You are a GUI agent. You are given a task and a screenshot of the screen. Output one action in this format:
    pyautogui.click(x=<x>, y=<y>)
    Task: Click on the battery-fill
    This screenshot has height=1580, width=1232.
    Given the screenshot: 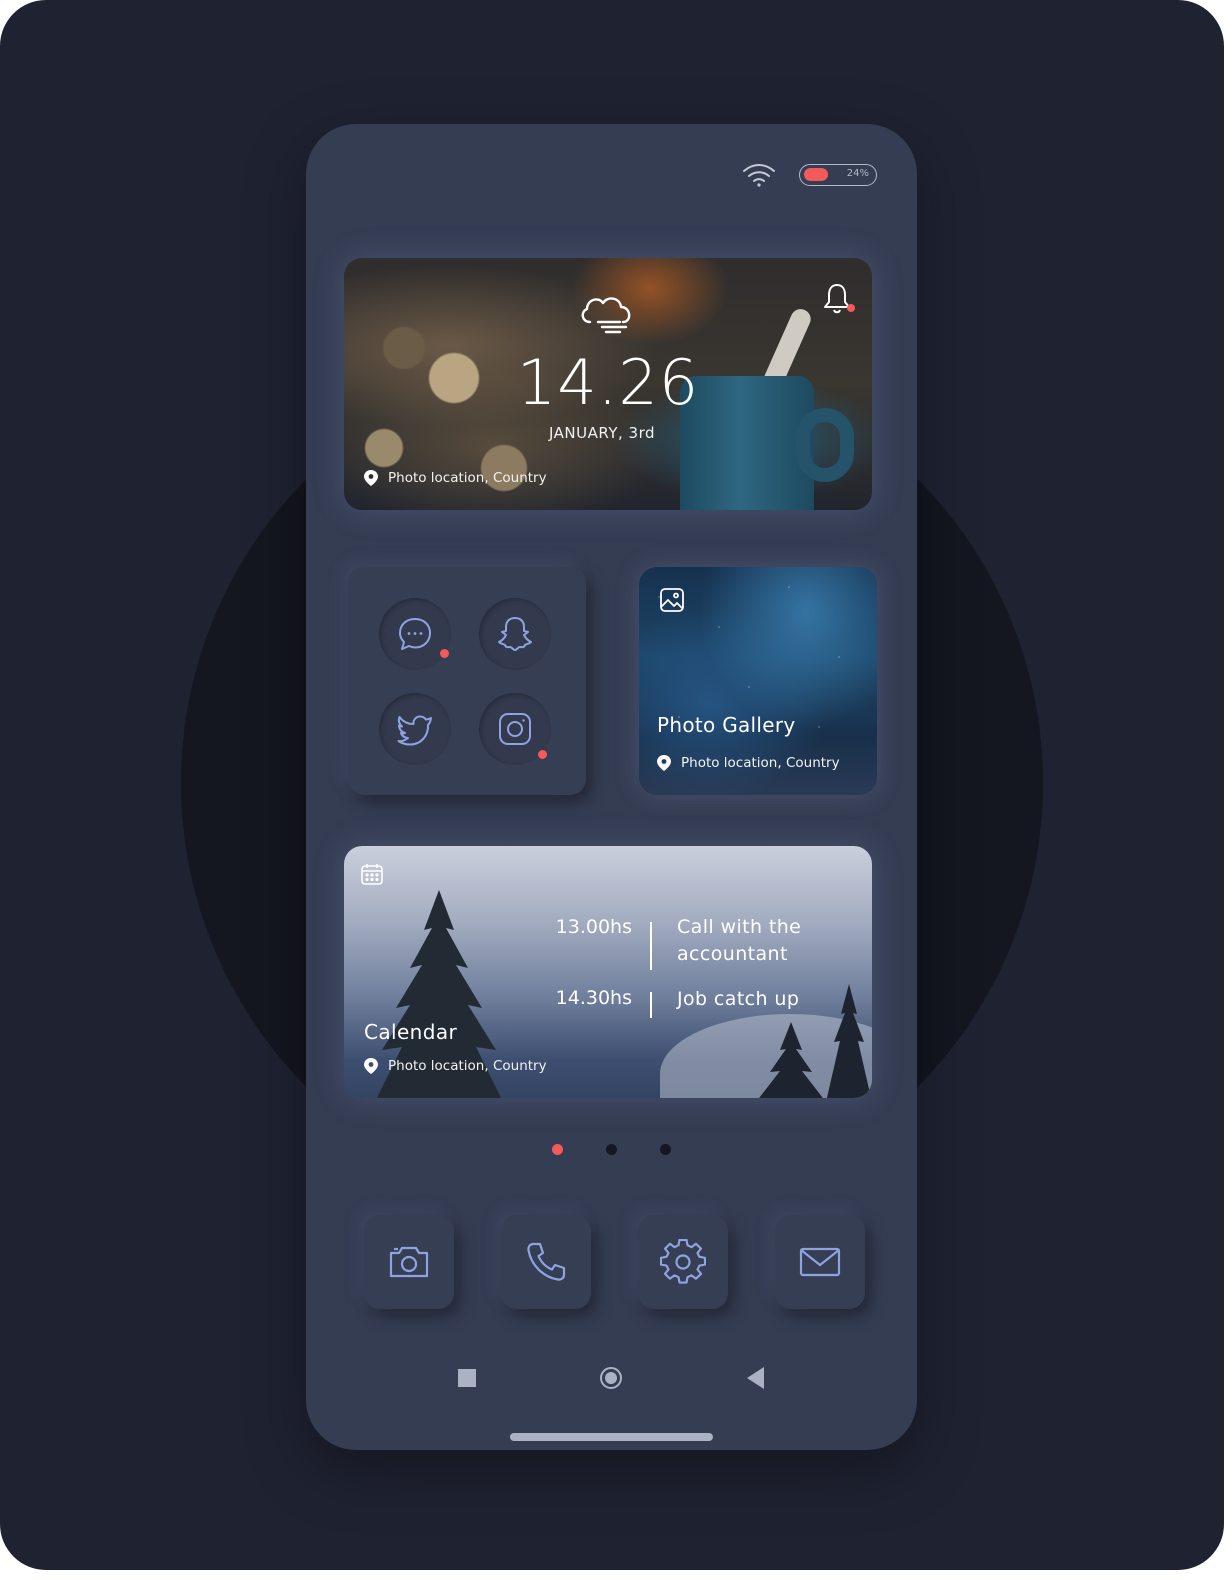 What is the action you would take?
    pyautogui.click(x=816, y=174)
    